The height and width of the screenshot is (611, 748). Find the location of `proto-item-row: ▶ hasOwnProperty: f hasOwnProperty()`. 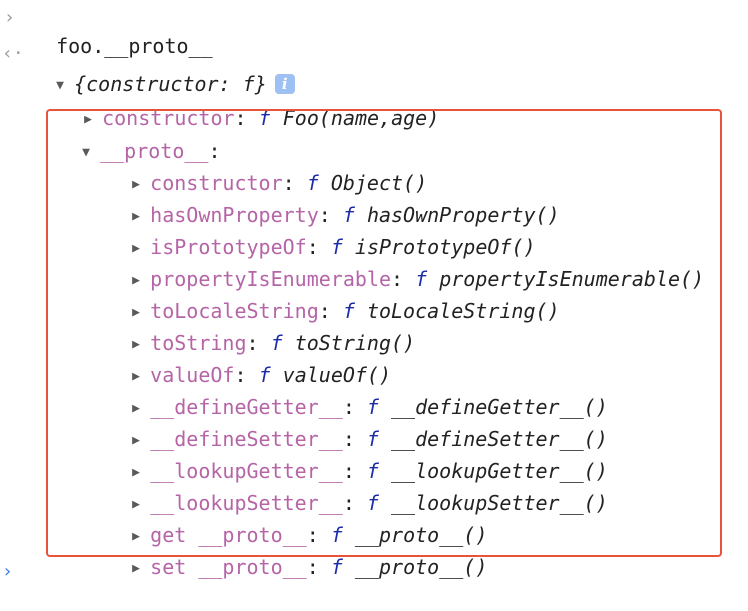

proto-item-row: ▶ hasOwnProperty: f hasOwnProperty() is located at coordinates (321, 200).